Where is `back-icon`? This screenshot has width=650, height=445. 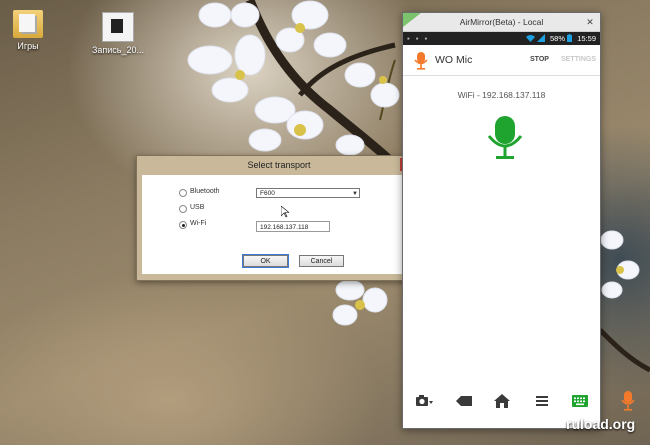 back-icon is located at coordinates (464, 401).